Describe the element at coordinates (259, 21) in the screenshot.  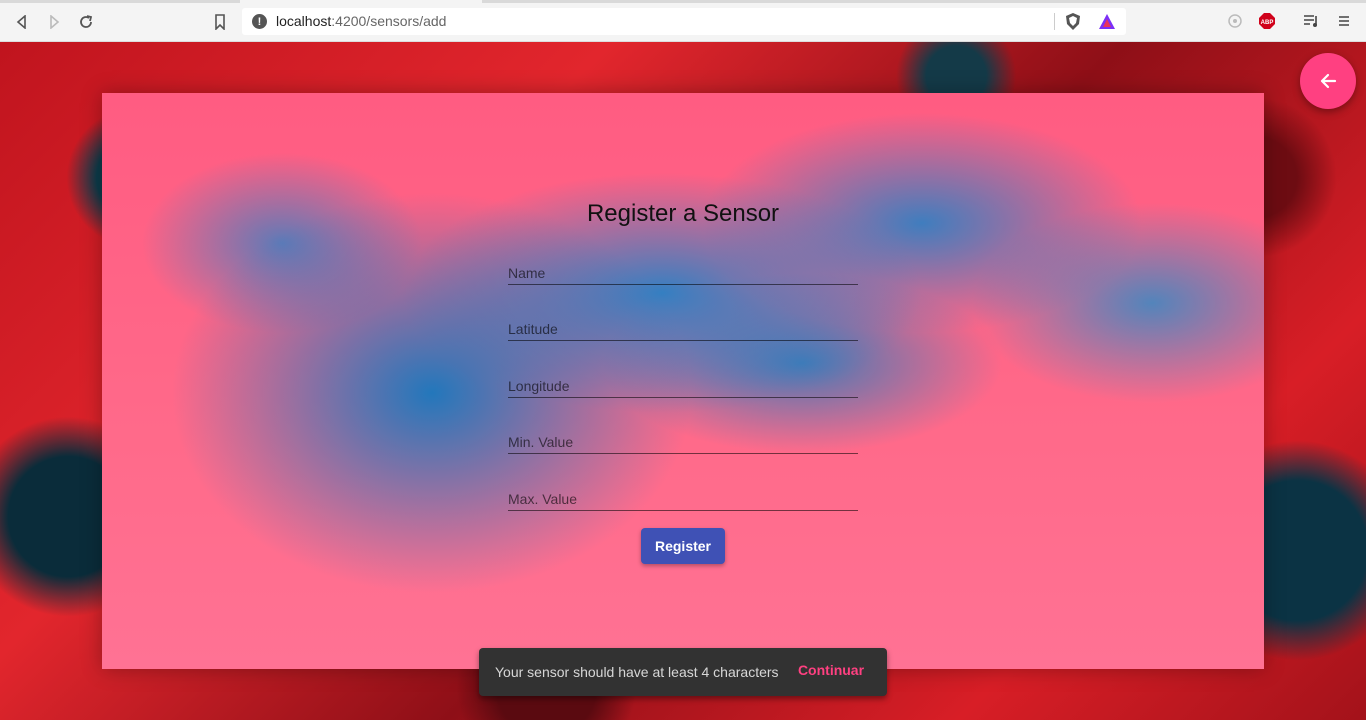
I see `site-info-icon: !` at that location.